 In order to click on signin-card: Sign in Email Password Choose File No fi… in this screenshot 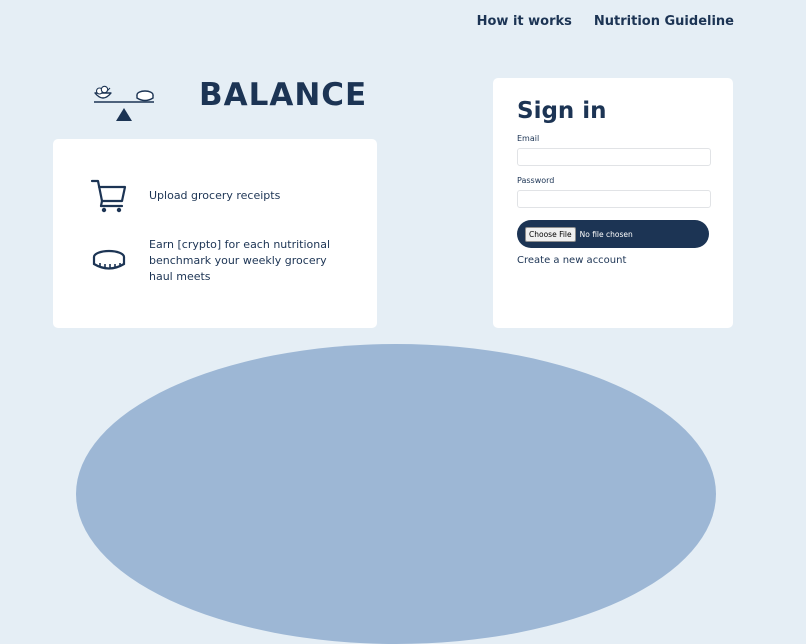, I will do `click(613, 203)`.